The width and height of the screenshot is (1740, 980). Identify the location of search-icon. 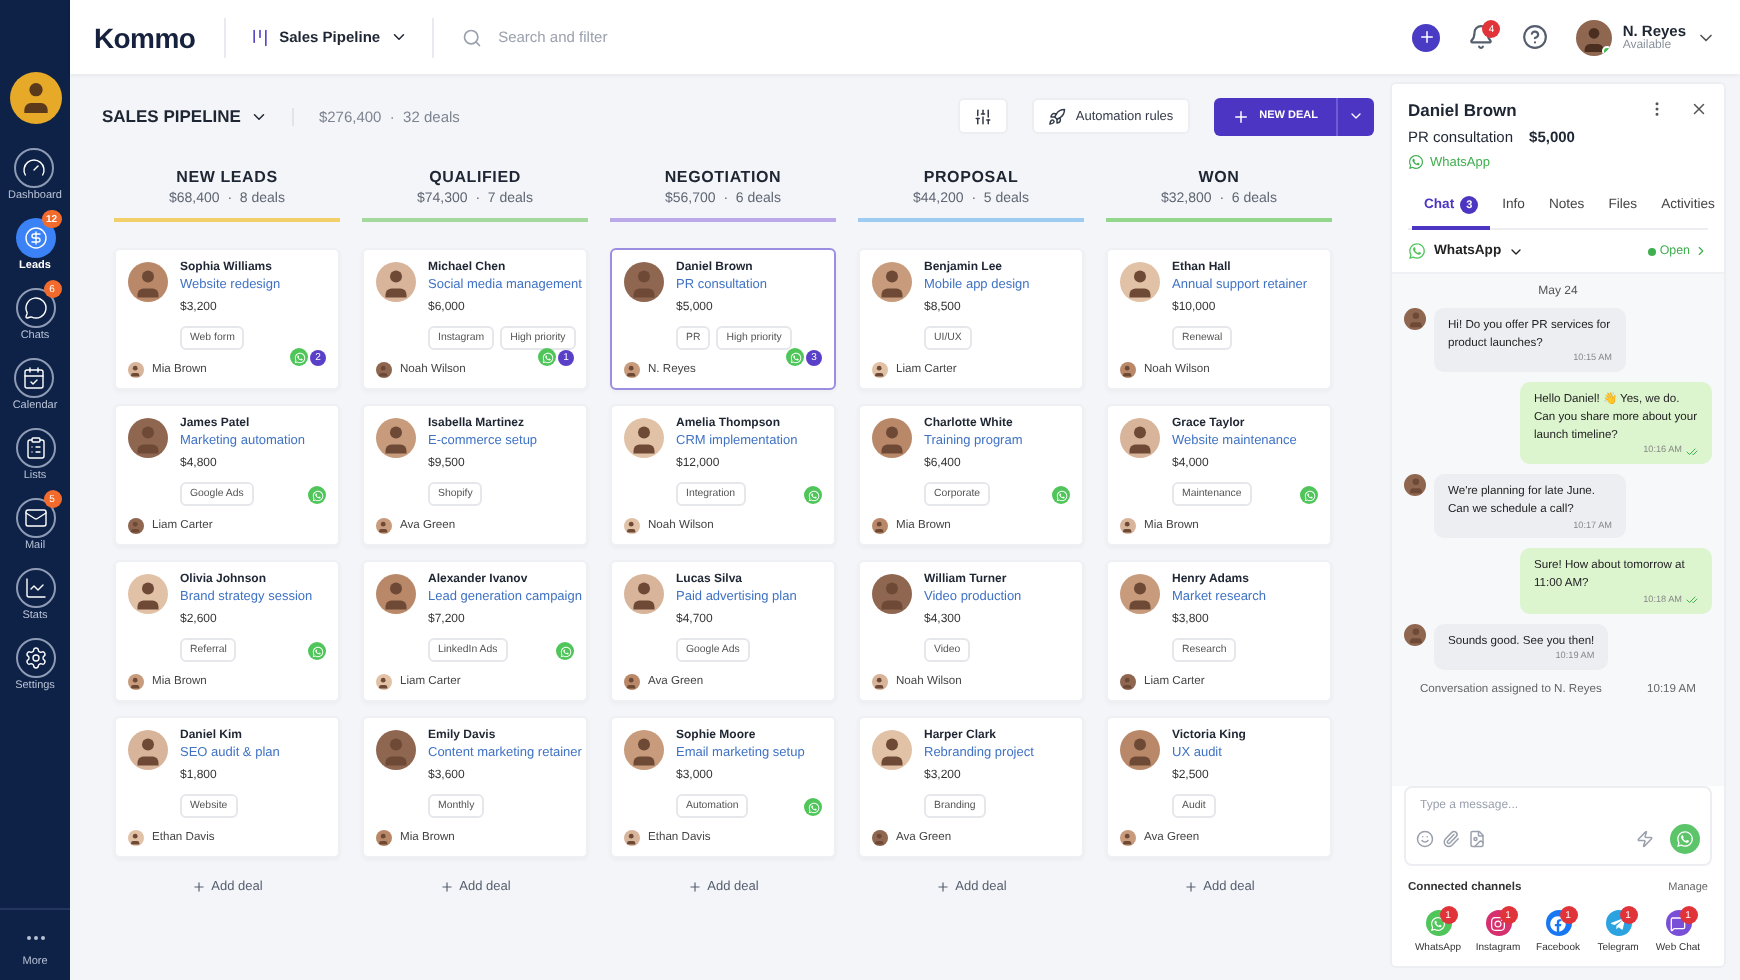
(472, 37).